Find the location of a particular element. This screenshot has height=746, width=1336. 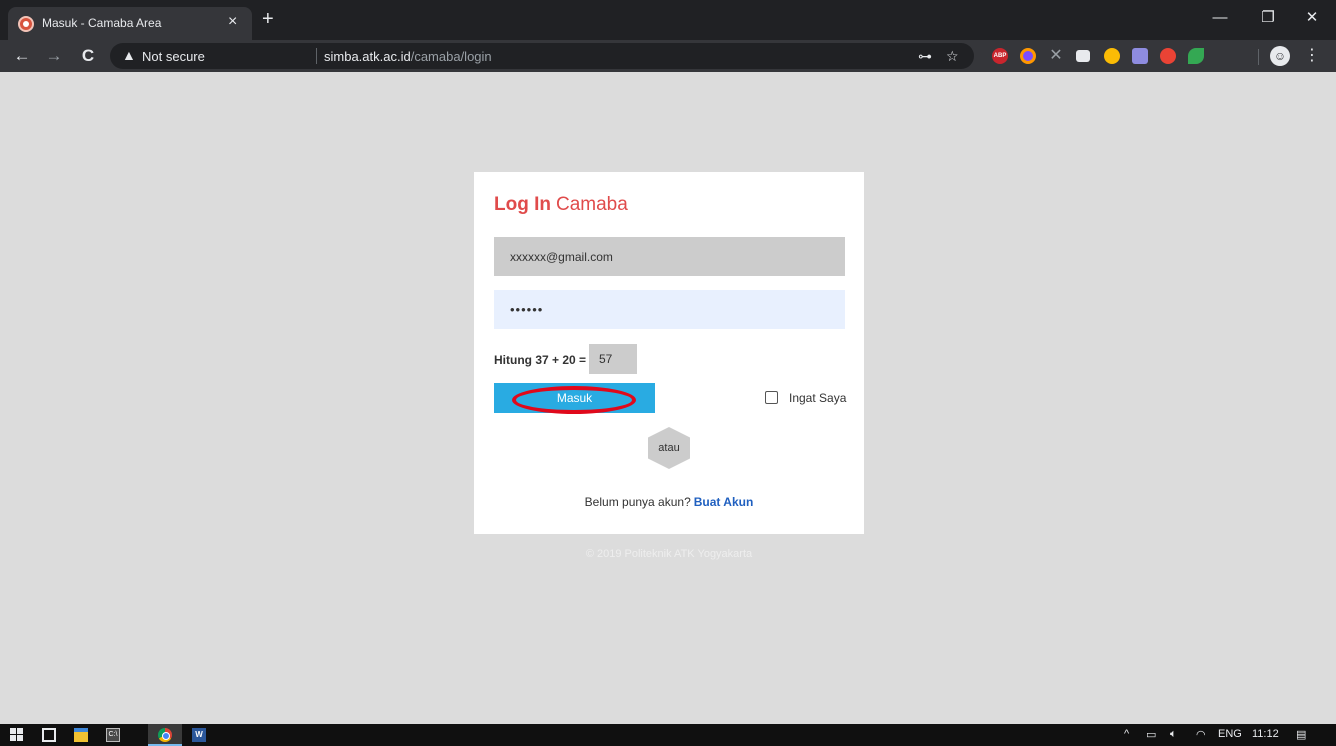

masuk-button: Masuk is located at coordinates (574, 398).